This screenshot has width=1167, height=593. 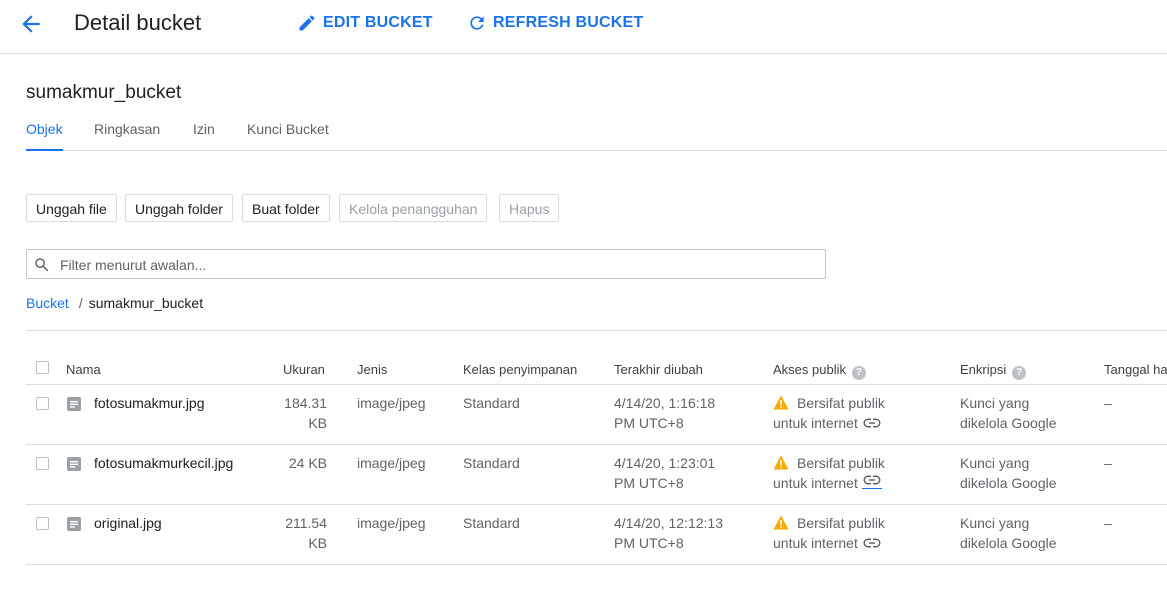 What do you see at coordinates (668, 523) in the screenshot?
I see `modified-date: 4/14/20, 12:12:13` at bounding box center [668, 523].